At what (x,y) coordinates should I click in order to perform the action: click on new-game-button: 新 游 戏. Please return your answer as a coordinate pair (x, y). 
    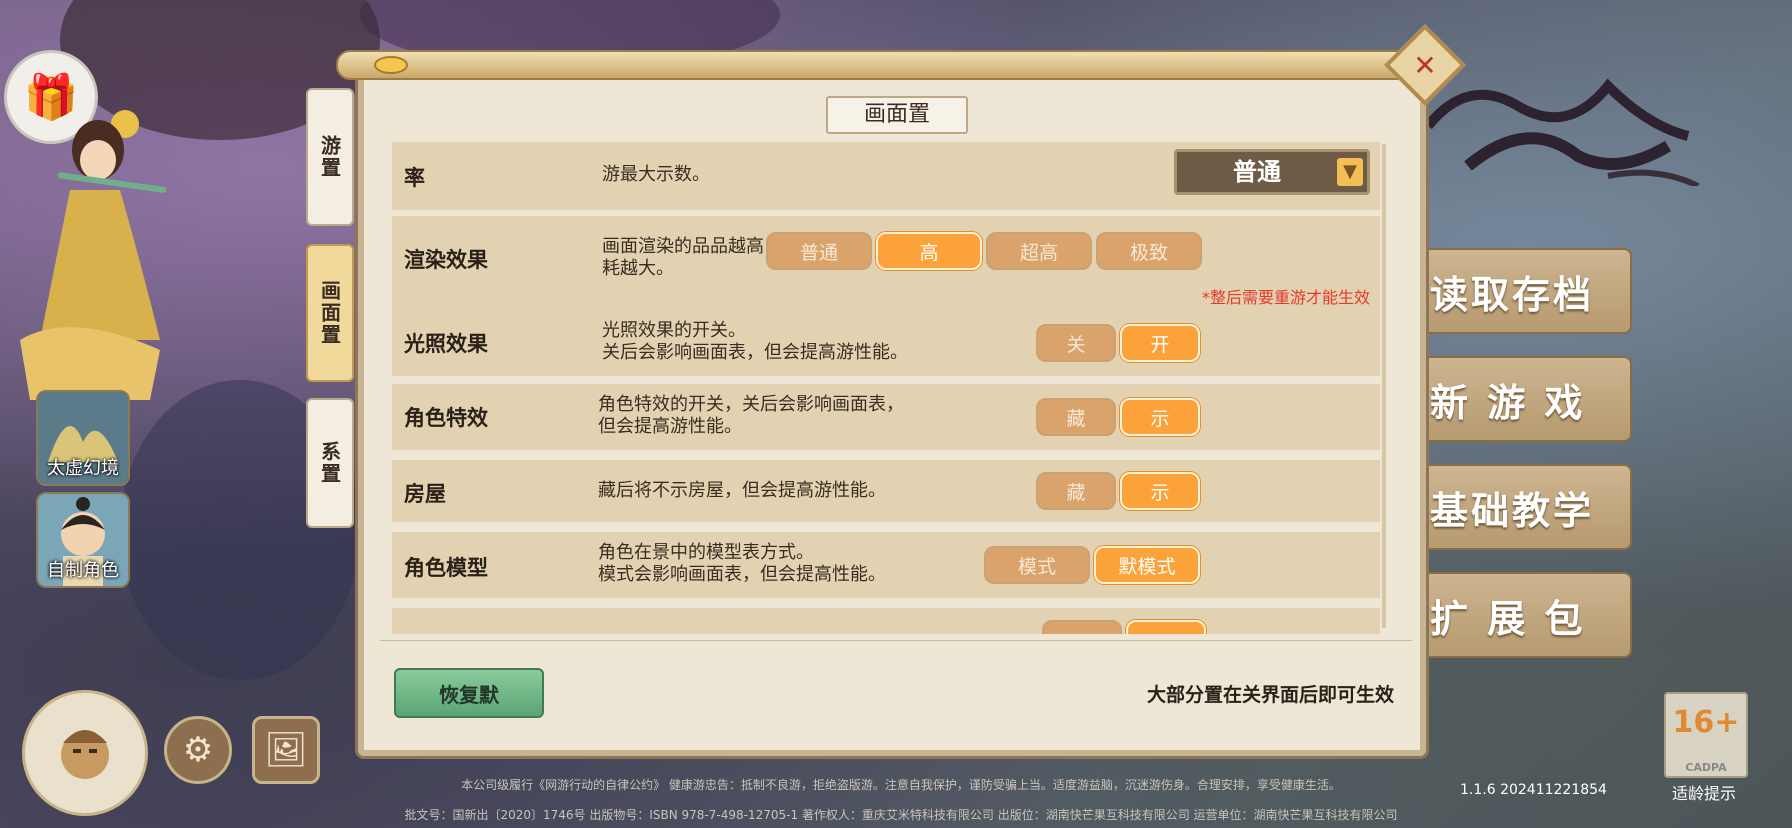
    Looking at the image, I should click on (1521, 399).